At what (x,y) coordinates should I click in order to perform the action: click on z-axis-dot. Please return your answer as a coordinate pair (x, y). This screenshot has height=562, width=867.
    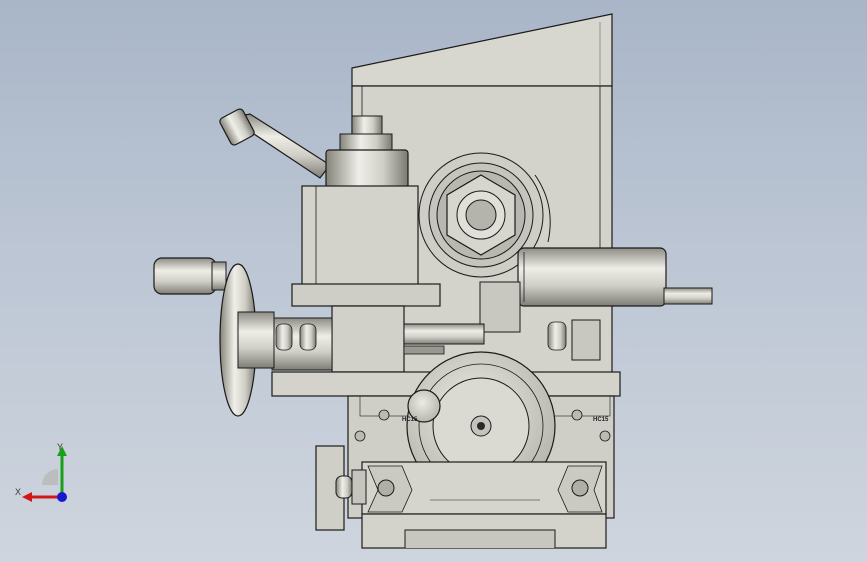
    Looking at the image, I should click on (62, 497).